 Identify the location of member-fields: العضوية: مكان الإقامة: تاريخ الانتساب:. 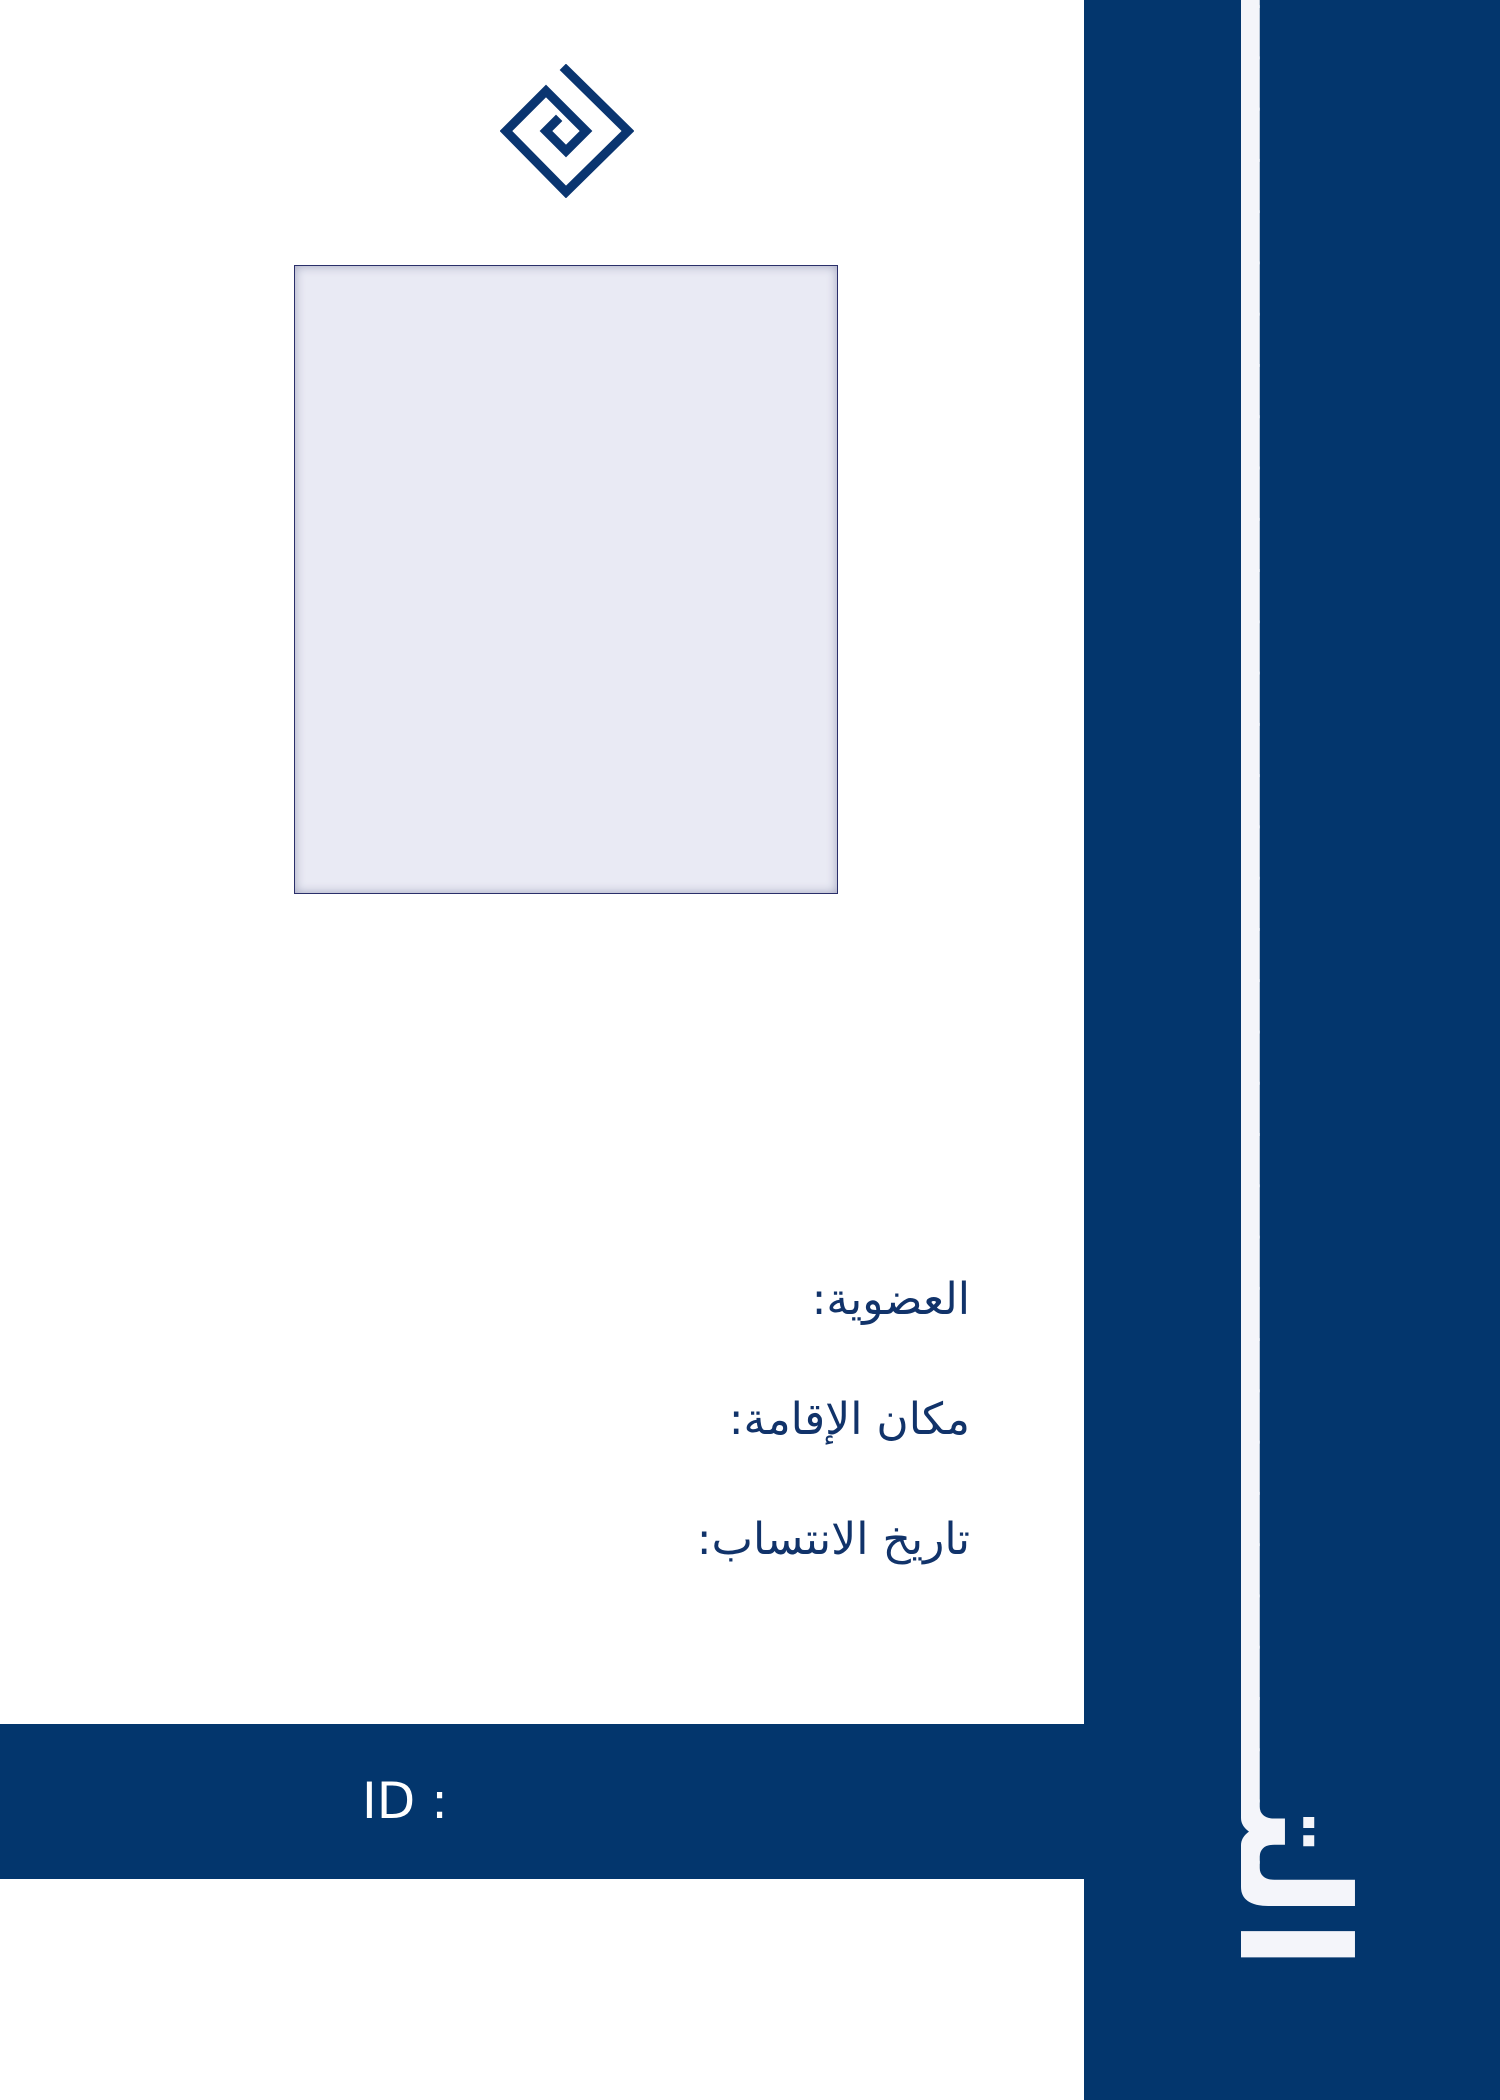
(765, 1420).